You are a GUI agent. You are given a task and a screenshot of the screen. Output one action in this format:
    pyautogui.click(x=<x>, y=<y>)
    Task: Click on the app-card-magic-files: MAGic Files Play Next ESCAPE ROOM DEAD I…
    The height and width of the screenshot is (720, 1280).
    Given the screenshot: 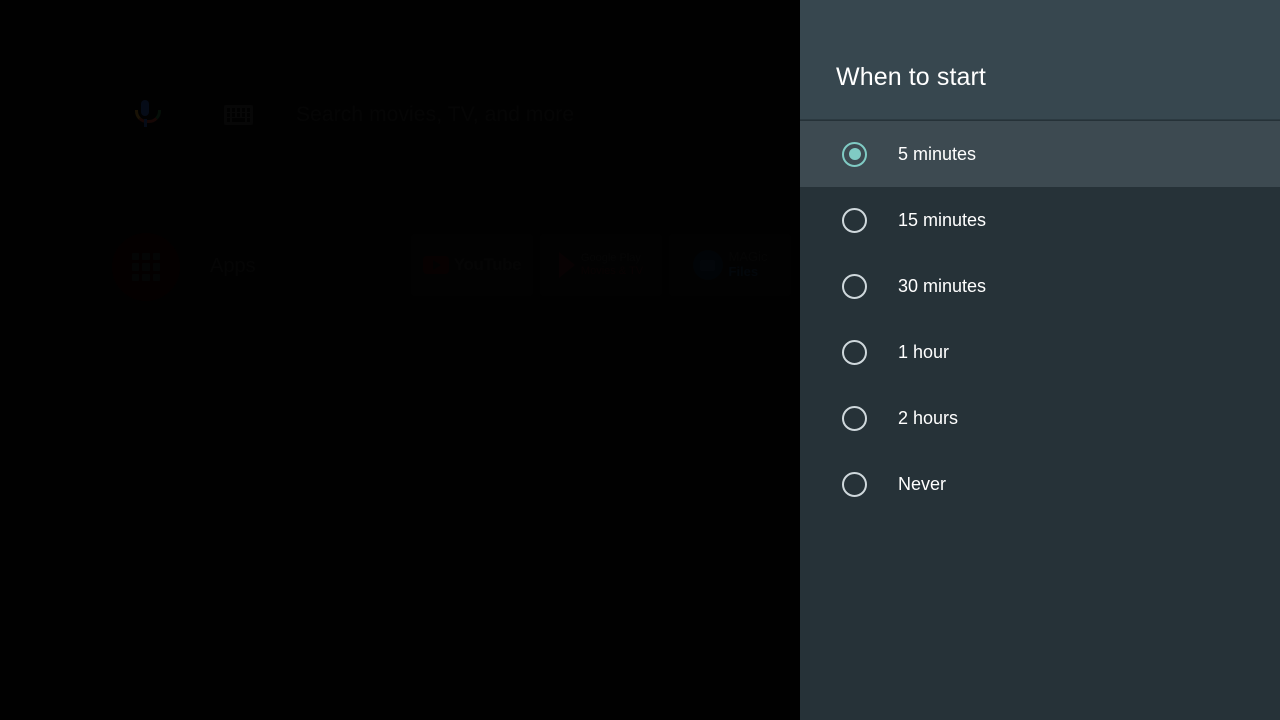 What is the action you would take?
    pyautogui.click(x=730, y=265)
    